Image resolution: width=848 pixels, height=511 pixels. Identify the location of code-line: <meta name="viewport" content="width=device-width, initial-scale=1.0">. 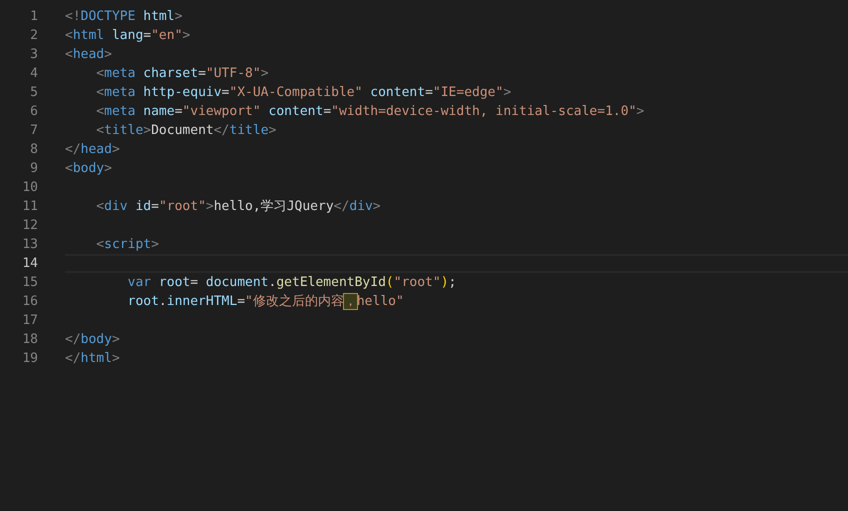
(369, 111).